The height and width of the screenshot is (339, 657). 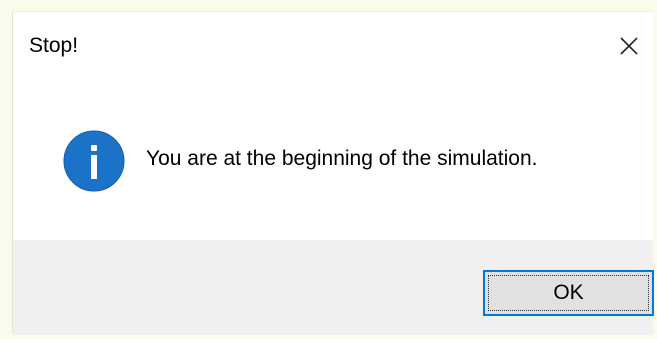 I want to click on close-icon, so click(x=629, y=46).